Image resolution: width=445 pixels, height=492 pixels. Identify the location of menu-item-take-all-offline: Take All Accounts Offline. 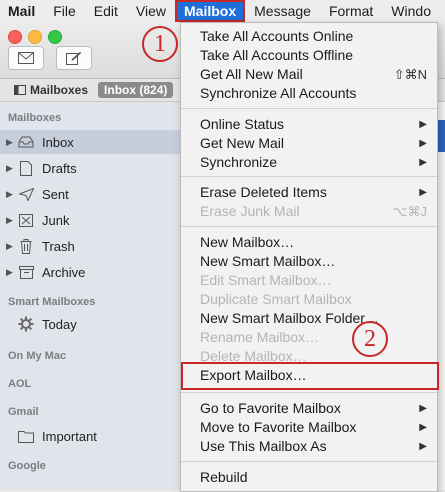
(309, 55).